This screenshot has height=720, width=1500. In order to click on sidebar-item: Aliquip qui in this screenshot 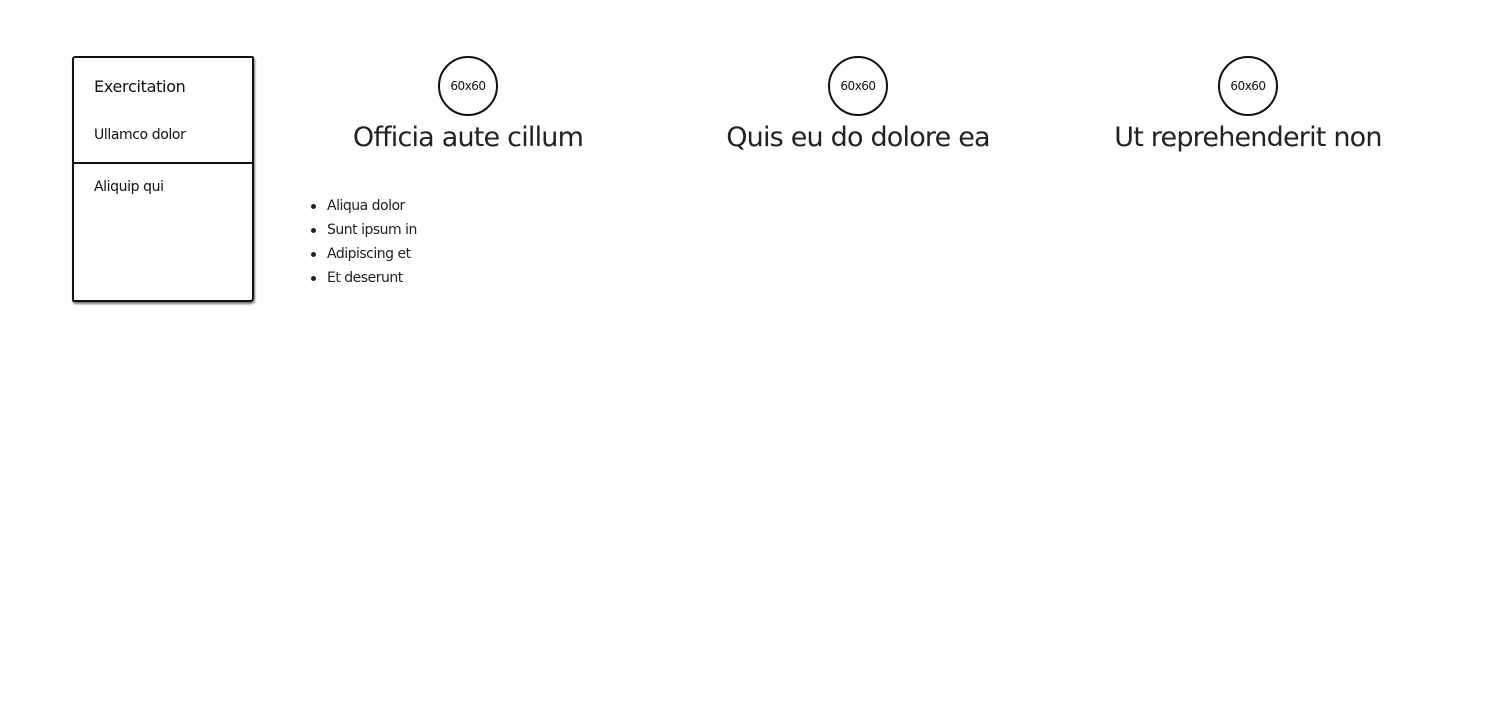, I will do `click(163, 180)`.